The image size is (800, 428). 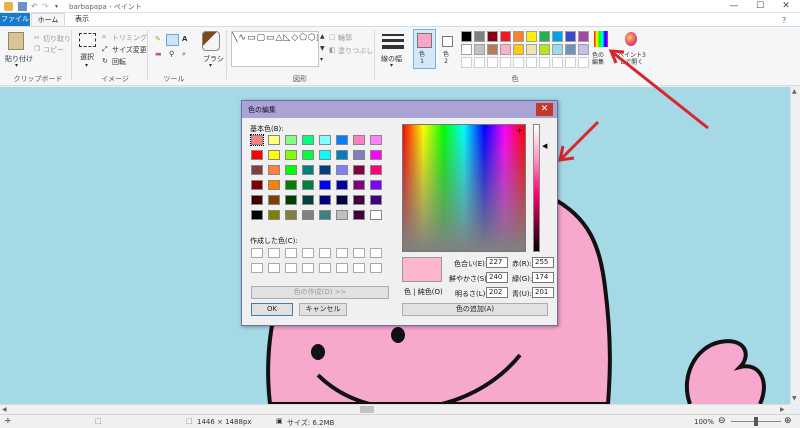 I want to click on luminance-pointer-icon: ◀, so click(x=544, y=146).